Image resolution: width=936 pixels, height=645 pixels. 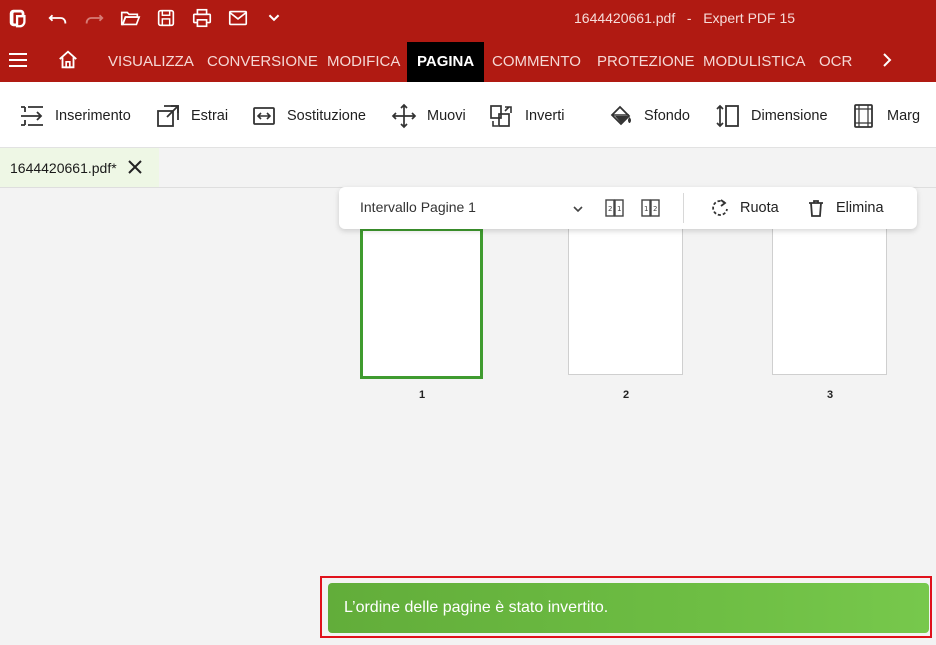 I want to click on close-icon, so click(x=135, y=167).